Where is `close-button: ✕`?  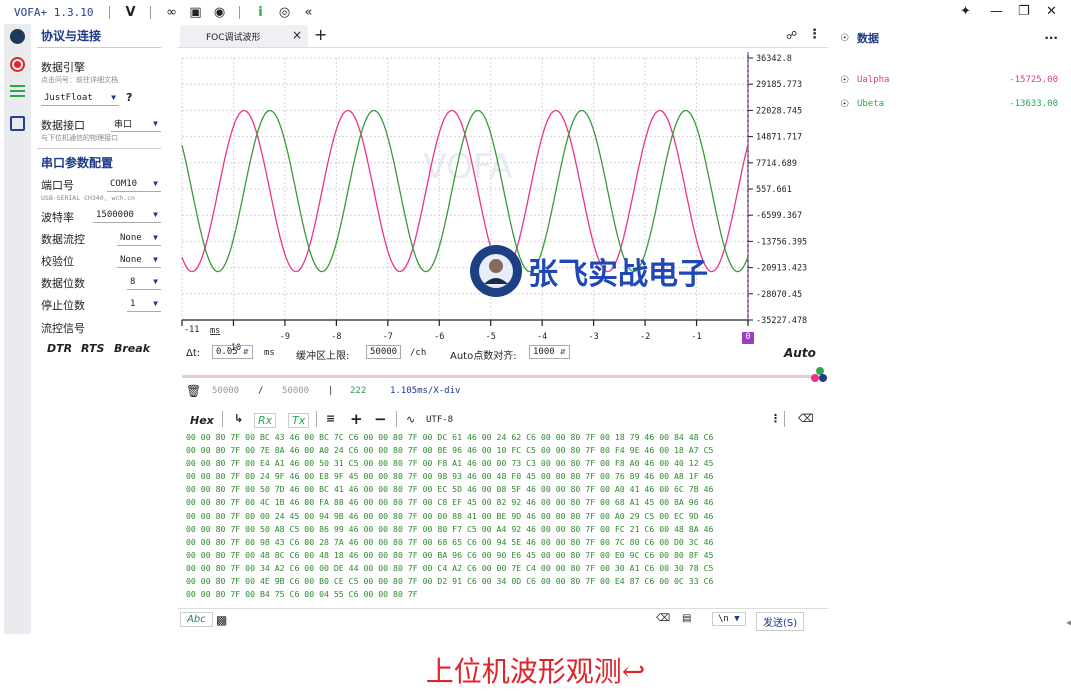 close-button: ✕ is located at coordinates (1051, 11).